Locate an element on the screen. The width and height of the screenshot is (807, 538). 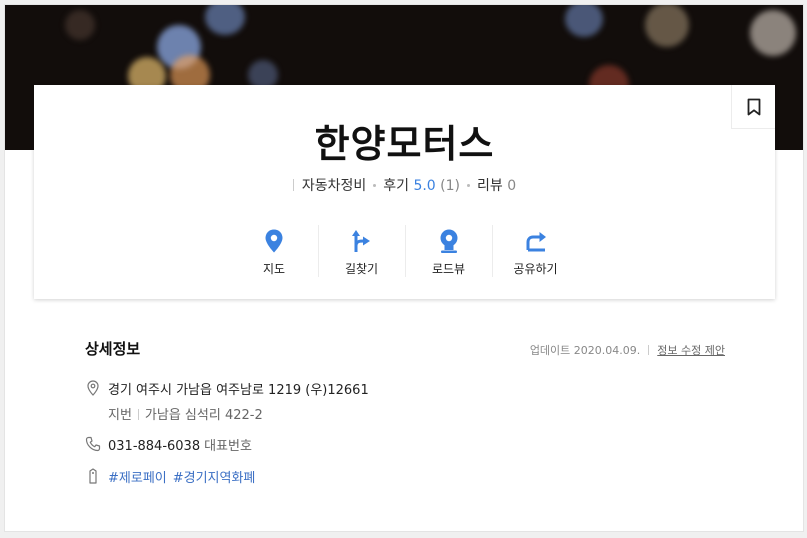
tags-row: #제로페이 #경기지역화폐 is located at coordinates (405, 476).